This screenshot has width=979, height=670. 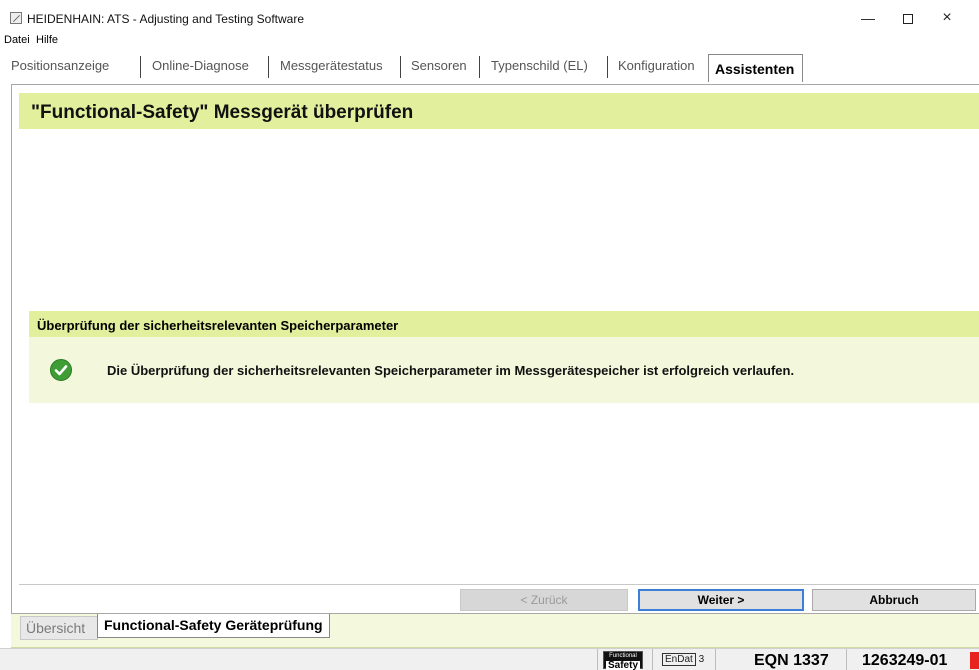 What do you see at coordinates (61, 370) in the screenshot?
I see `success-check-icon` at bounding box center [61, 370].